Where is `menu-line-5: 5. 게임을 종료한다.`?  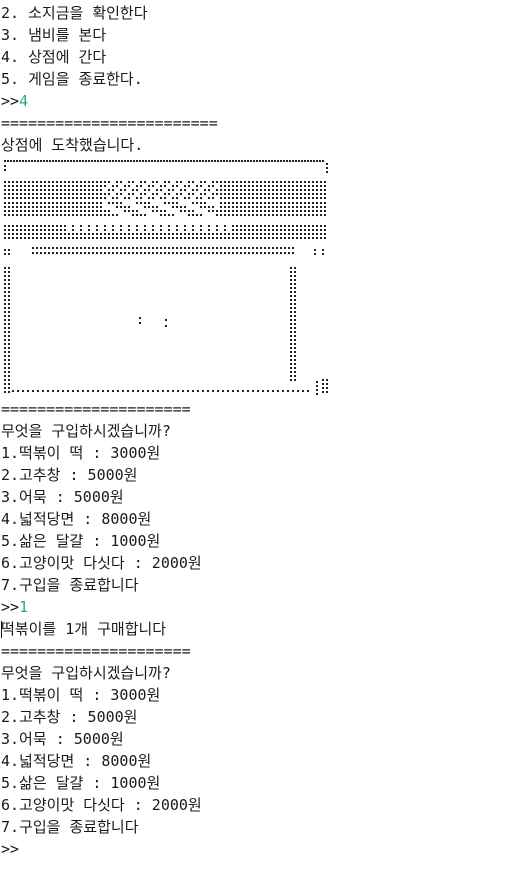
menu-line-5: 5. 게임을 종료한다. is located at coordinates (72, 79).